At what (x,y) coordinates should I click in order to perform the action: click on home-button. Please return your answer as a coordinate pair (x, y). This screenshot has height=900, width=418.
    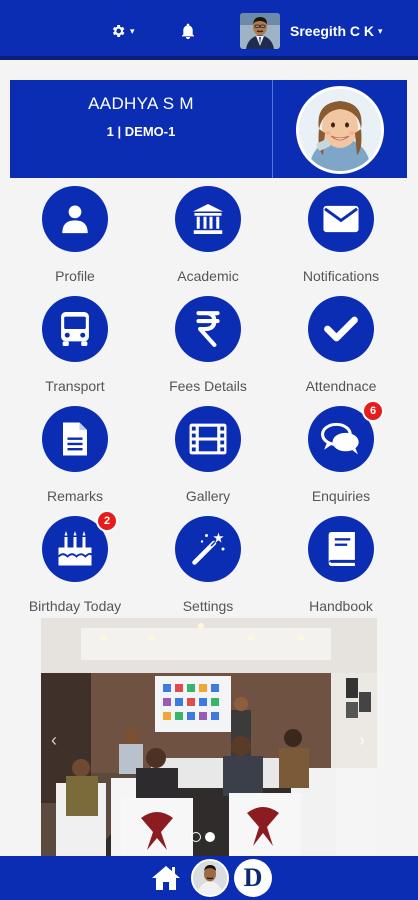
    Looking at the image, I should click on (166, 878).